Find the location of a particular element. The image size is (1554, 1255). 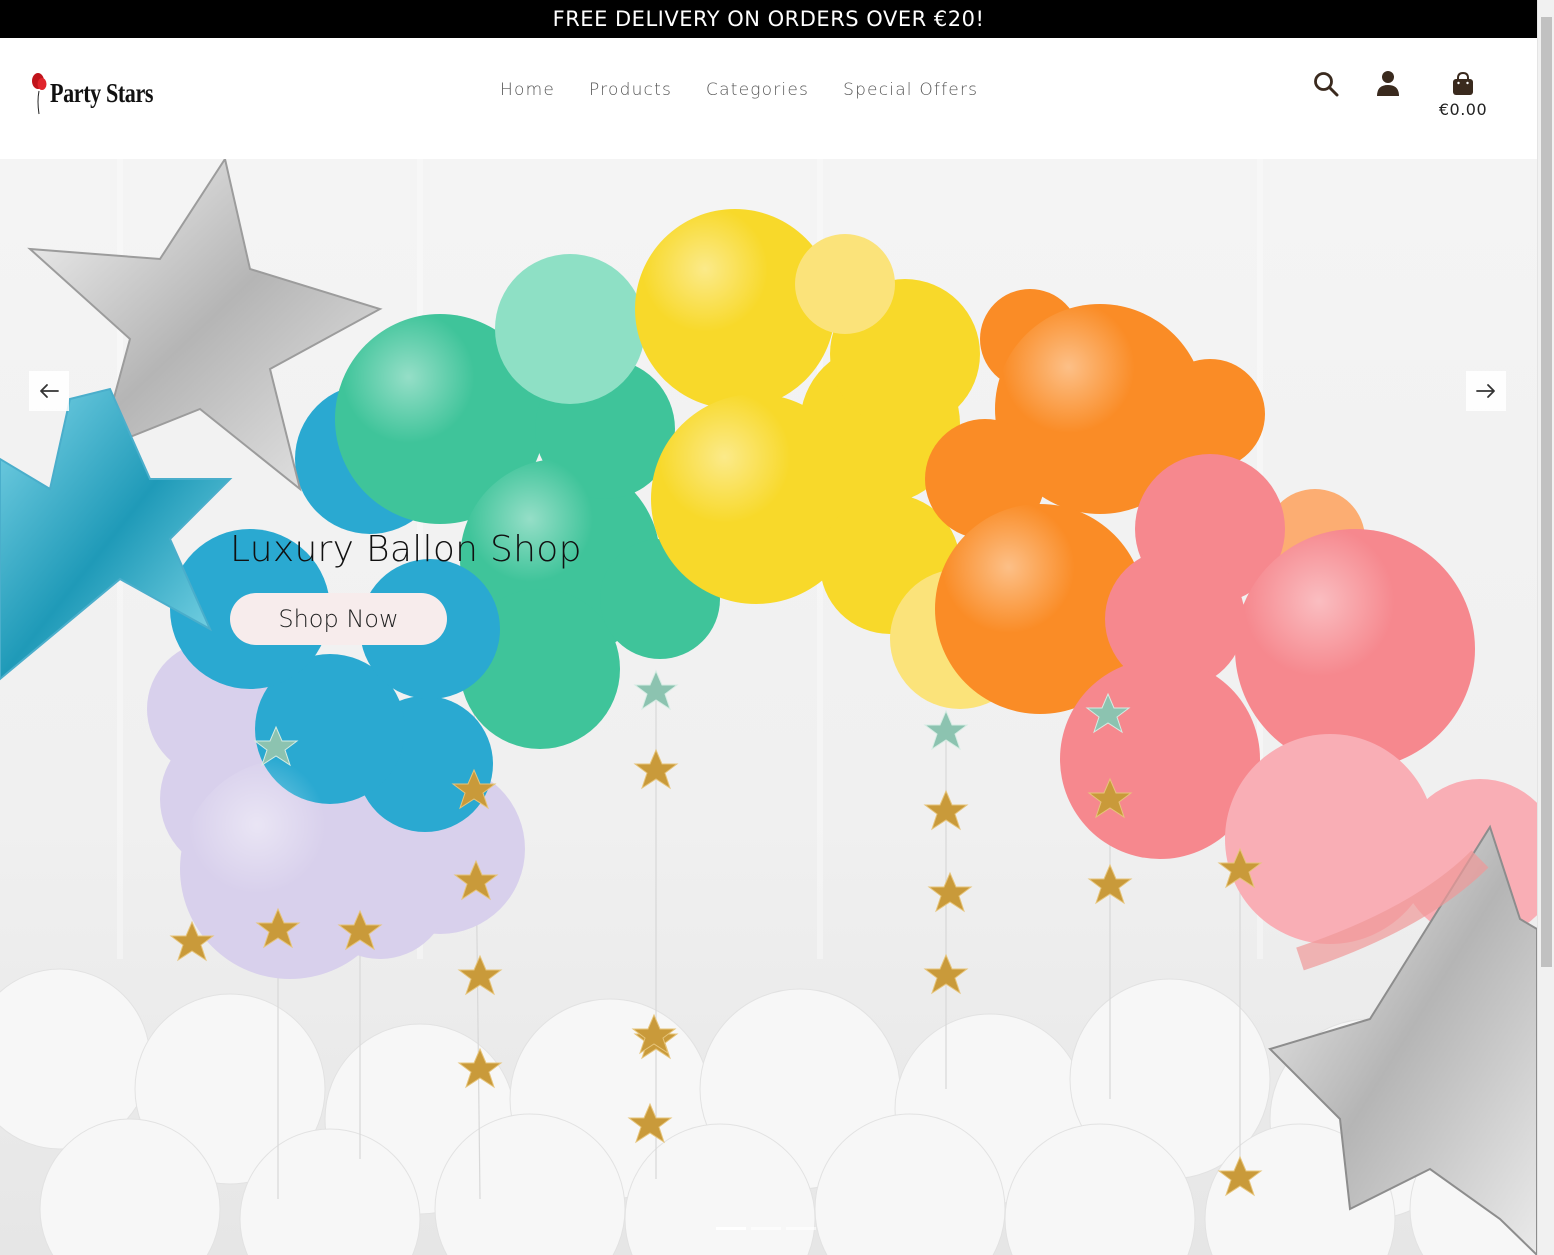

announcement-bar: FREE DELIVERY ON ORDERS OVER €20! is located at coordinates (768, 19).